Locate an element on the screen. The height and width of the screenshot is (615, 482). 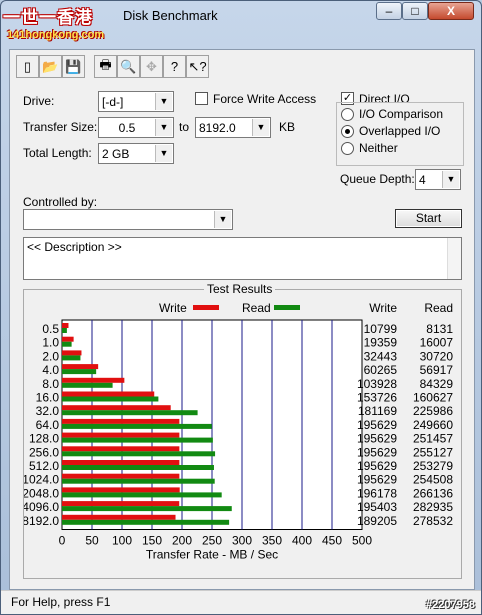
status-bar: For Help, press F1 #2207958 is located at coordinates (241, 602).